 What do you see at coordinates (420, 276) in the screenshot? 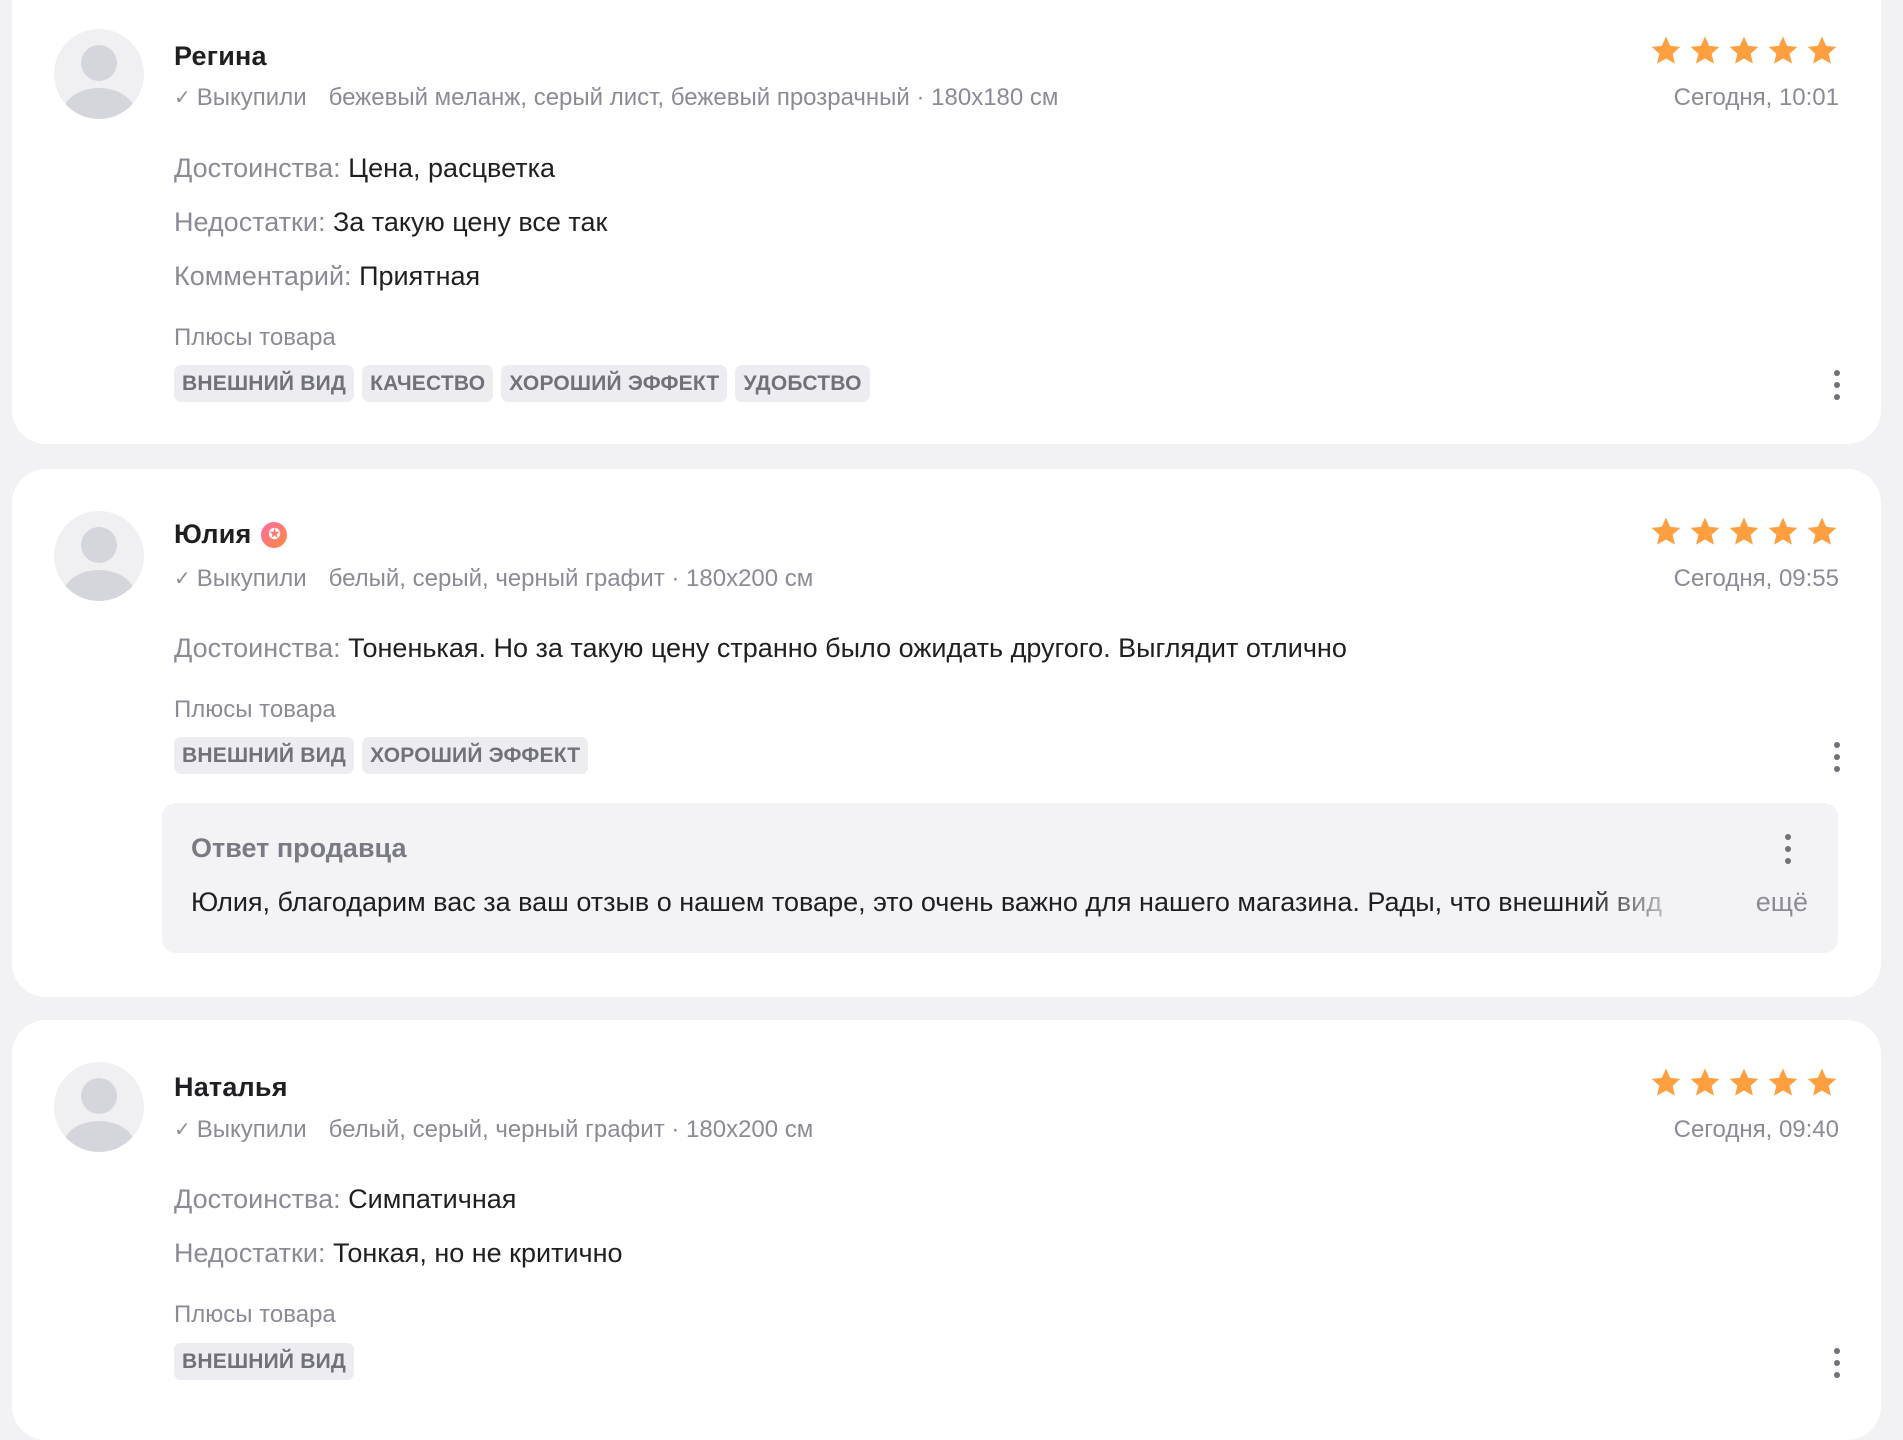
I see `comment-value: Приятная` at bounding box center [420, 276].